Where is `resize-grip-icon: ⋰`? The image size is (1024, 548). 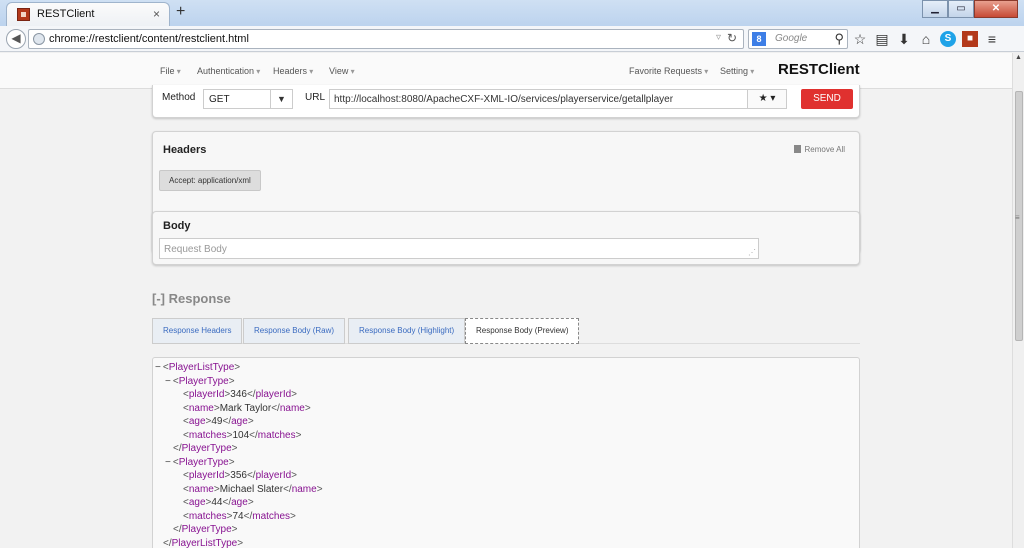 resize-grip-icon: ⋰ is located at coordinates (752, 252).